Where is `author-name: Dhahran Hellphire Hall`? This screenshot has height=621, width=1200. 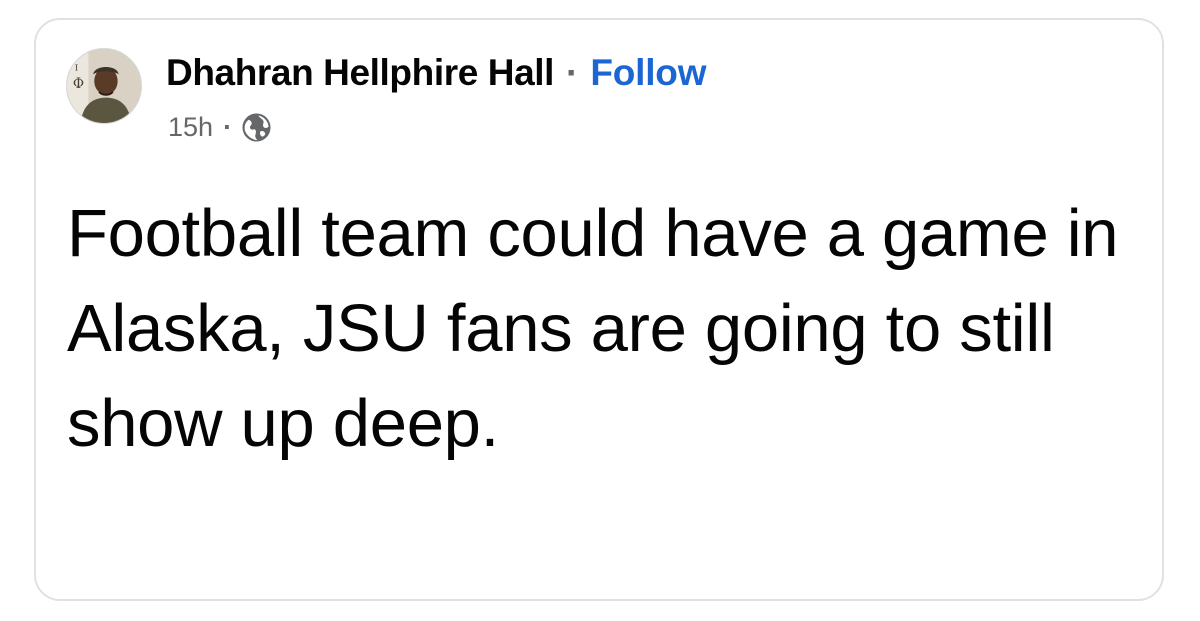 author-name: Dhahran Hellphire Hall is located at coordinates (360, 73).